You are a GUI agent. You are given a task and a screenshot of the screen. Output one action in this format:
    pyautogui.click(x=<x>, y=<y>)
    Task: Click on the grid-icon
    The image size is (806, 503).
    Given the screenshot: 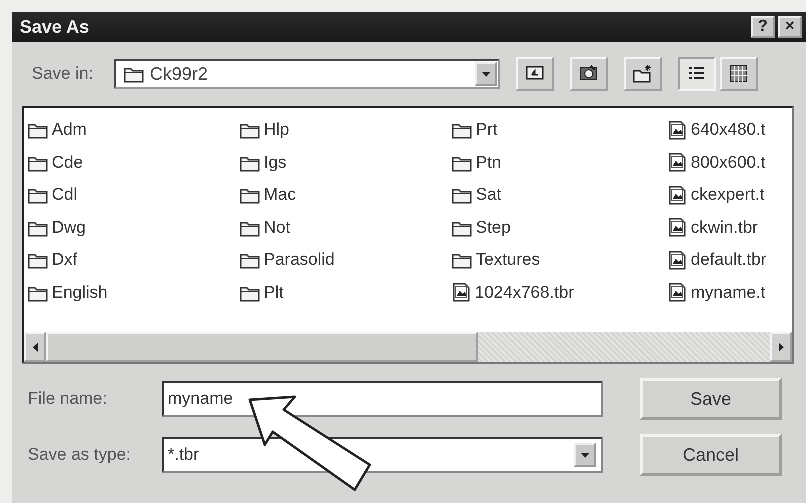 What is the action you would take?
    pyautogui.click(x=739, y=74)
    